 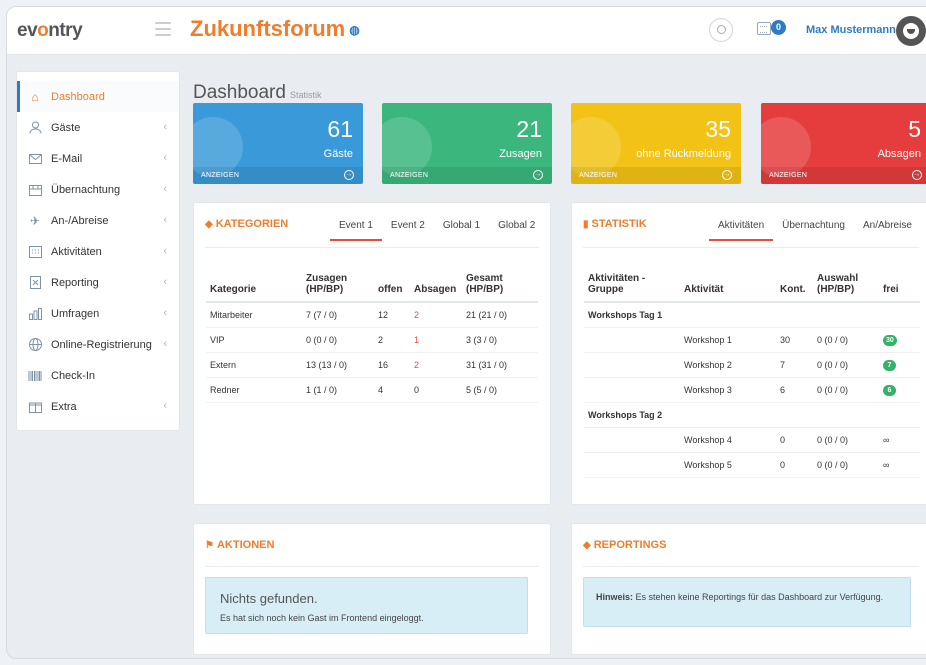 What do you see at coordinates (794, 440) in the screenshot?
I see `cell: 0` at bounding box center [794, 440].